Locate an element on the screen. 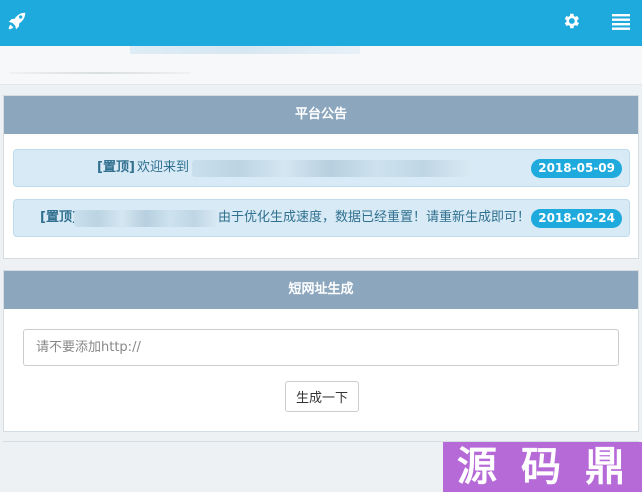 Image resolution: width=642 pixels, height=492 pixels. list-icon is located at coordinates (621, 22).